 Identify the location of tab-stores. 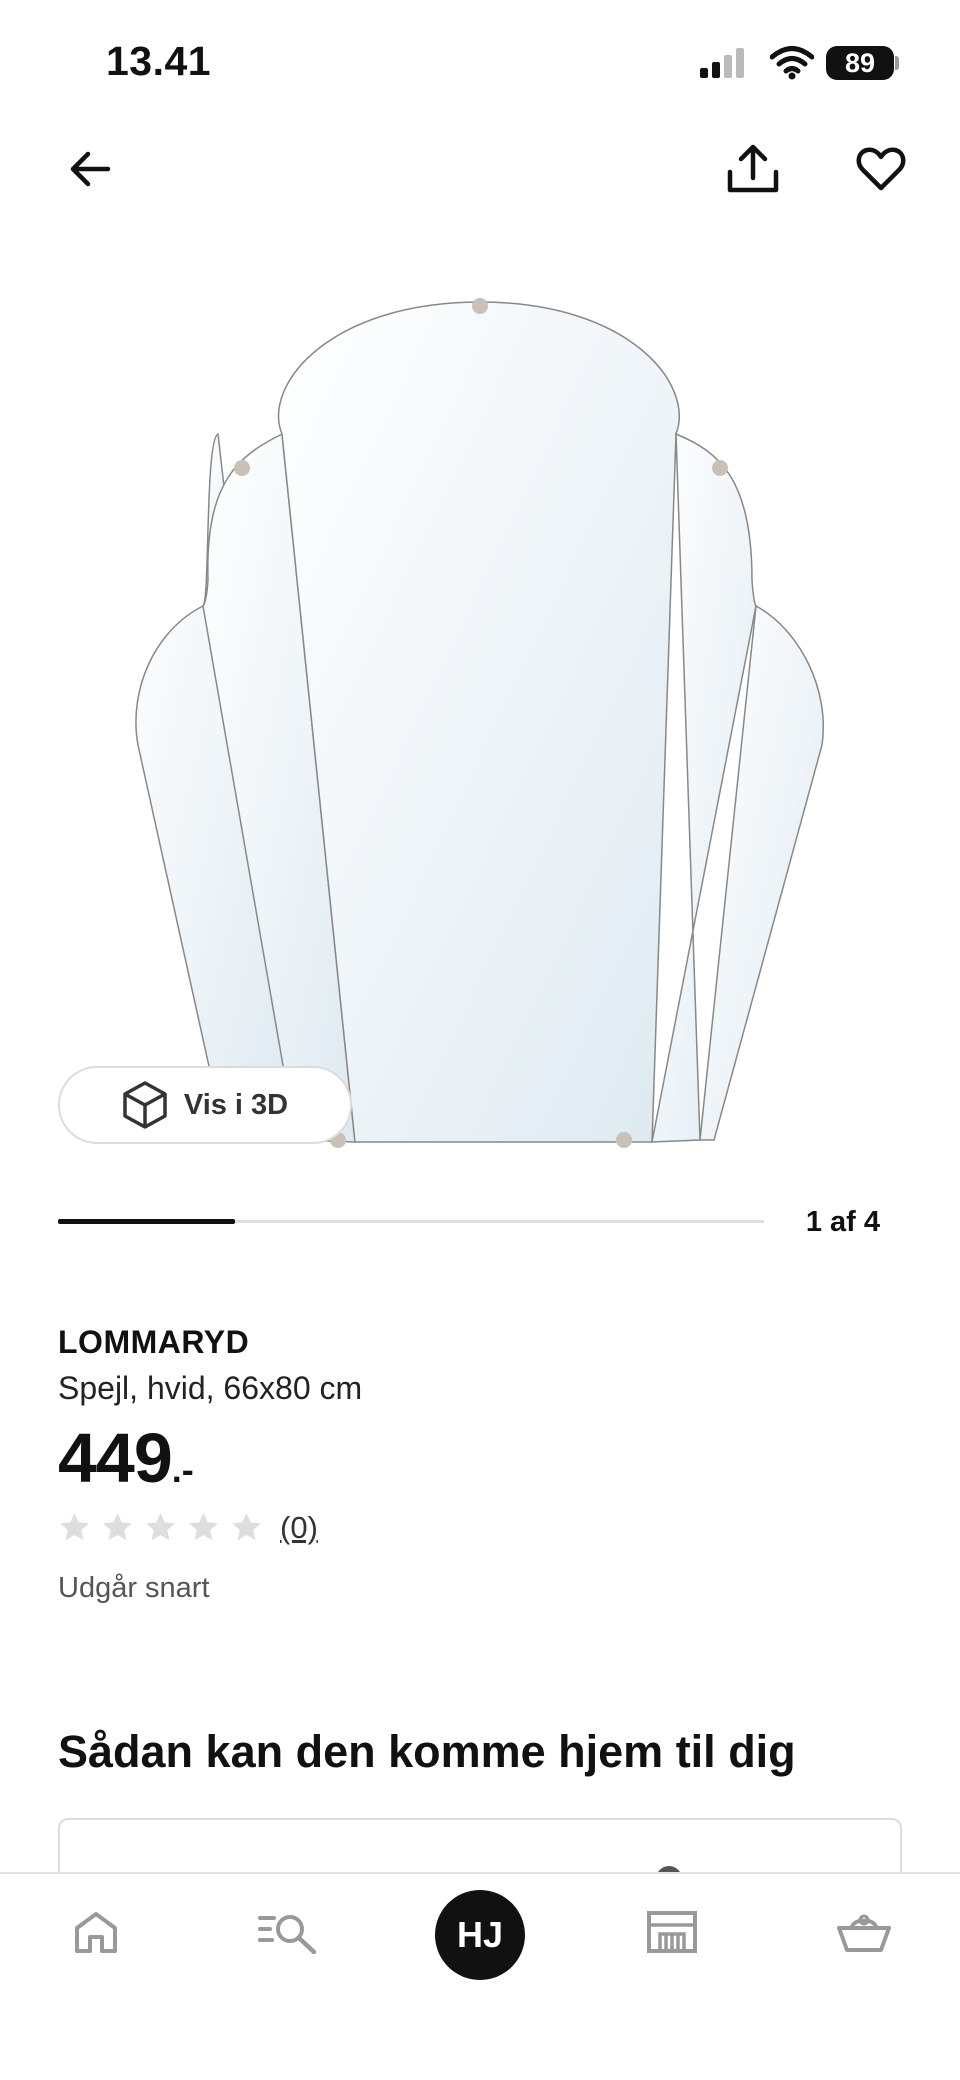
(672, 1932).